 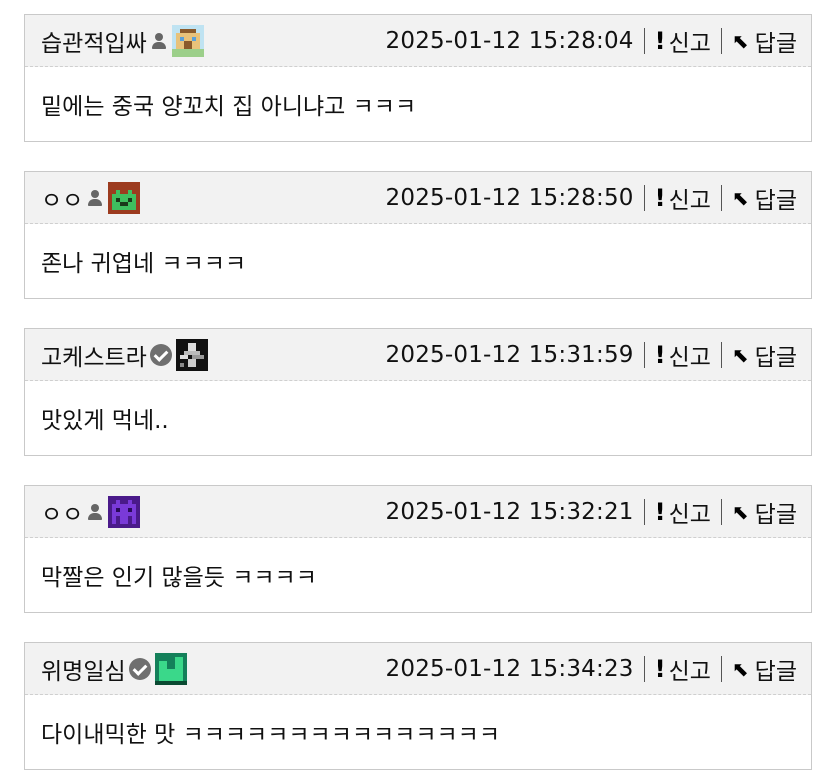 I want to click on comment-header: ㅇㅇ 2025-01-12 15:32:21 ! 신고 ⬉ 답글, so click(x=418, y=512).